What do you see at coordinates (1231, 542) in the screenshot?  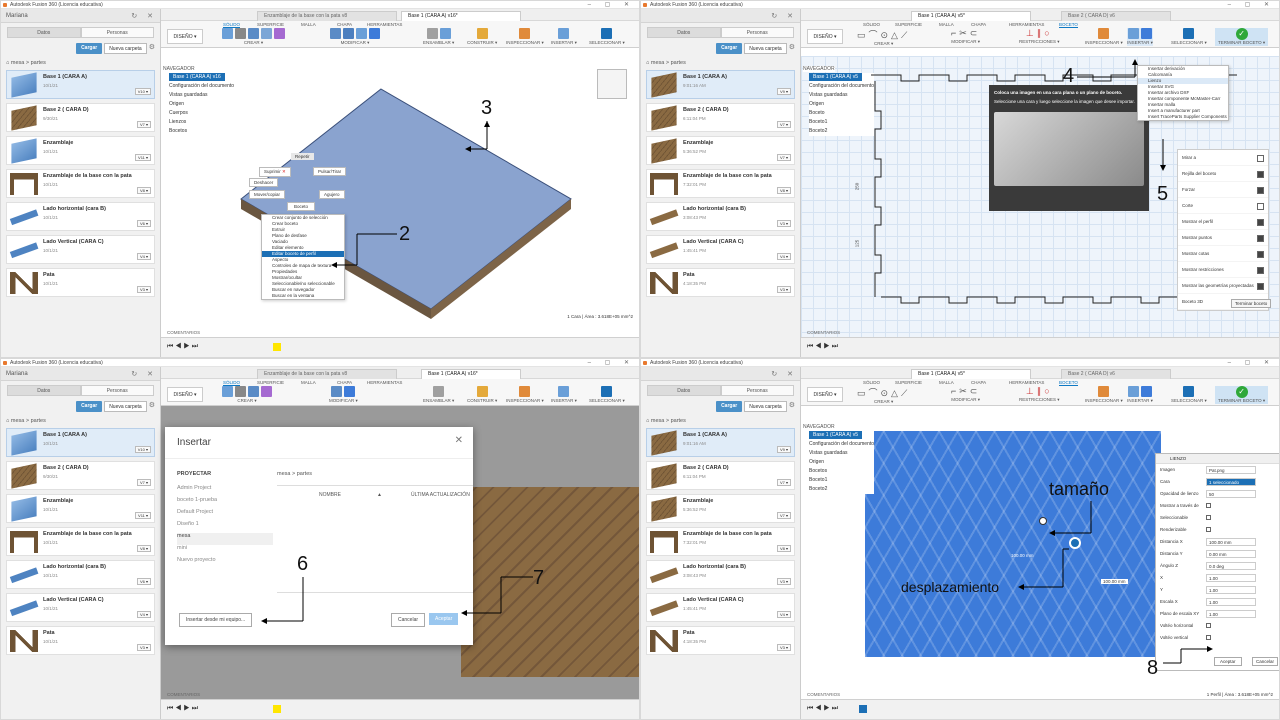 I see `canvas-option-value: 100.00 mm` at bounding box center [1231, 542].